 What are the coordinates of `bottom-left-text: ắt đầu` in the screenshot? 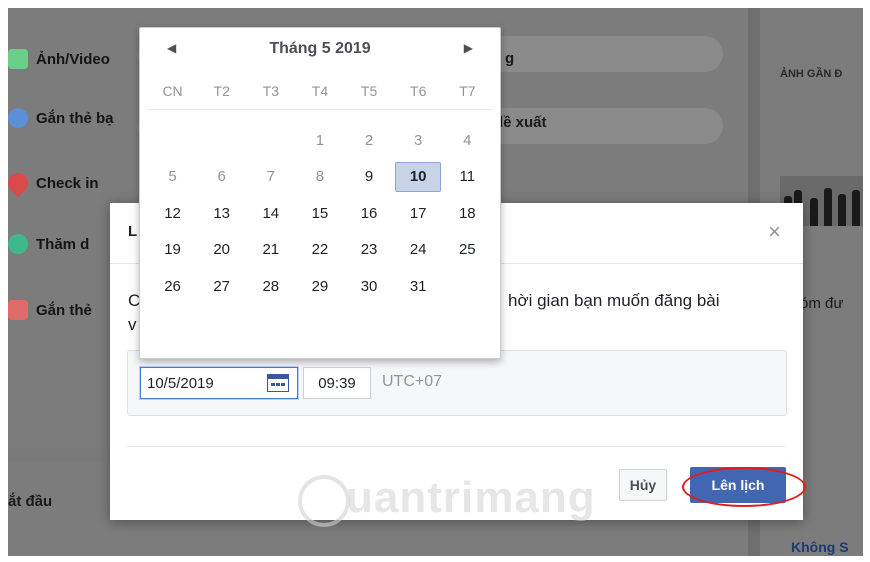 It's located at (30, 501).